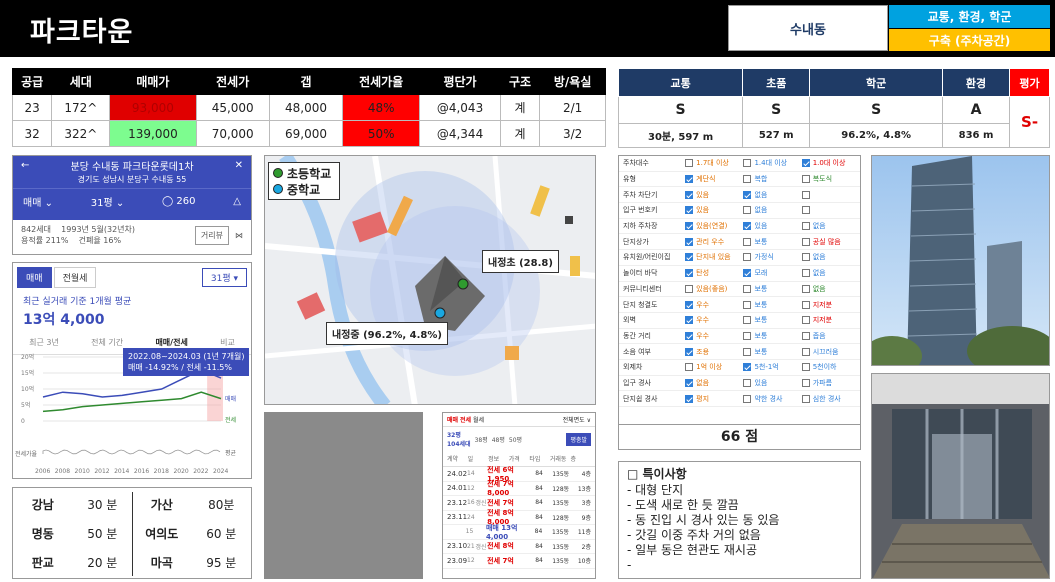  What do you see at coordinates (27, 357) in the screenshot?
I see `y-tick-label: 20억` at bounding box center [27, 357].